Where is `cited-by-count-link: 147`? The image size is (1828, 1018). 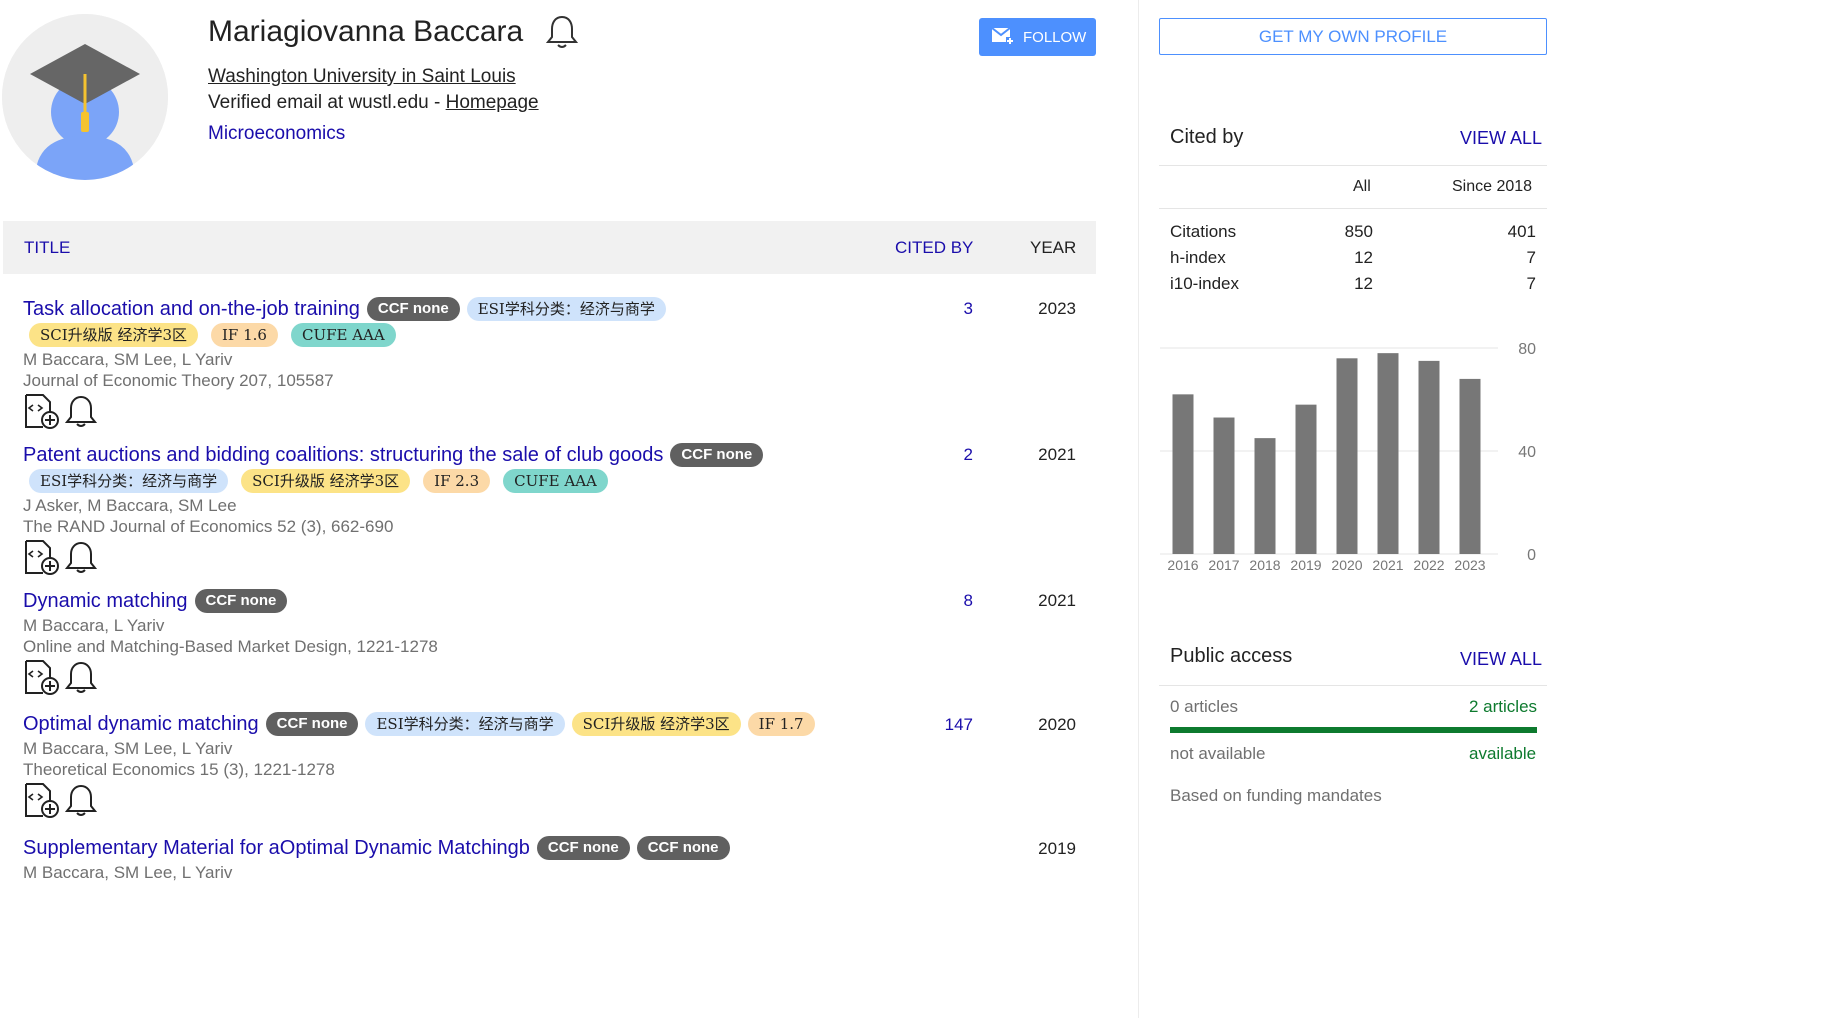 cited-by-count-link: 147 is located at coordinates (943, 725).